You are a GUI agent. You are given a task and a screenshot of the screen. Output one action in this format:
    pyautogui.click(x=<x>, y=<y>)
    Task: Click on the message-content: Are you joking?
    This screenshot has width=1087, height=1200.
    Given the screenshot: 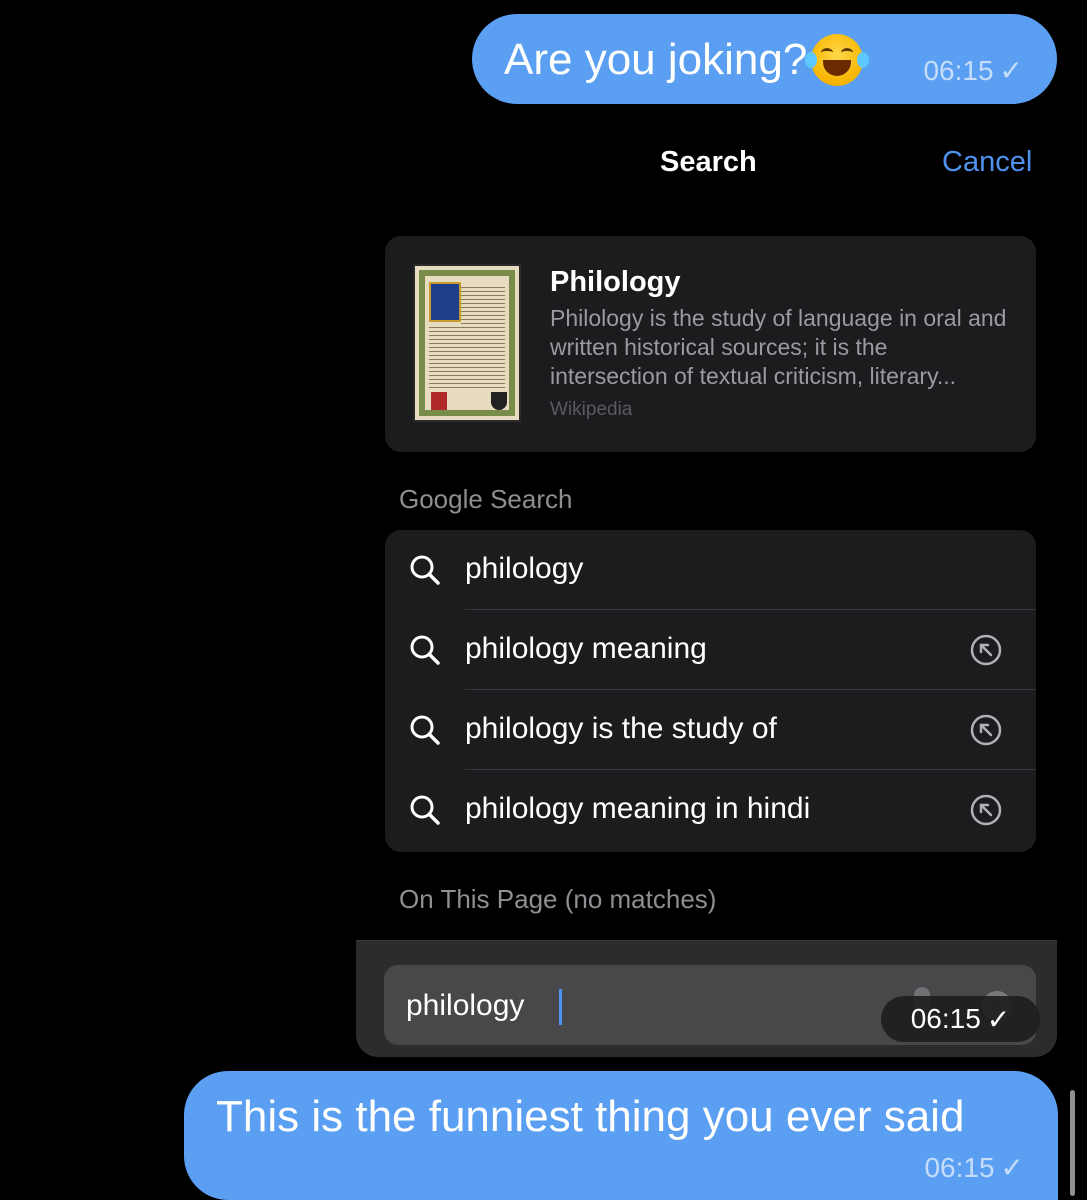 What is the action you would take?
    pyautogui.click(x=687, y=60)
    